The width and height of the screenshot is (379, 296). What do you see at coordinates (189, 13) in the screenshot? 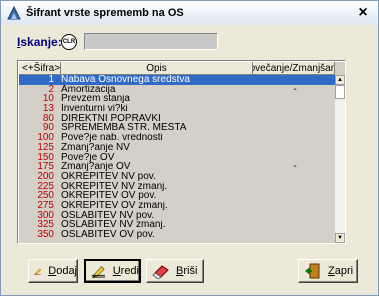
I see `title-bar: Šifrant vrste sprememb na OS ×` at bounding box center [189, 13].